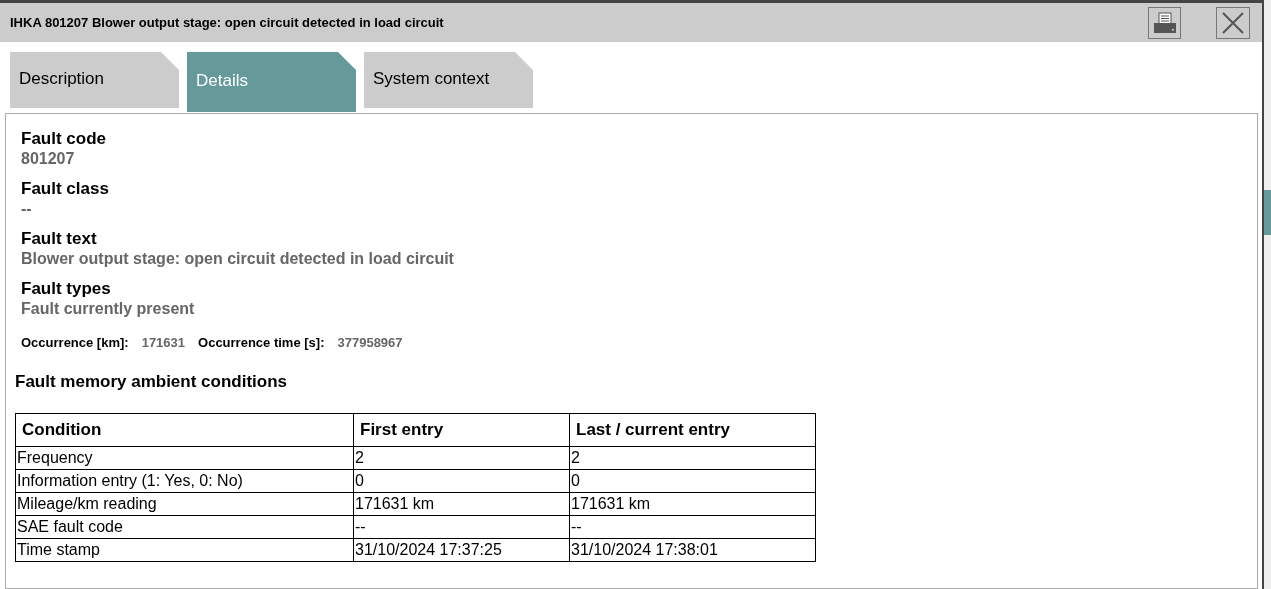  I want to click on table-cell: 31/10/2024 17:38:01, so click(692, 550).